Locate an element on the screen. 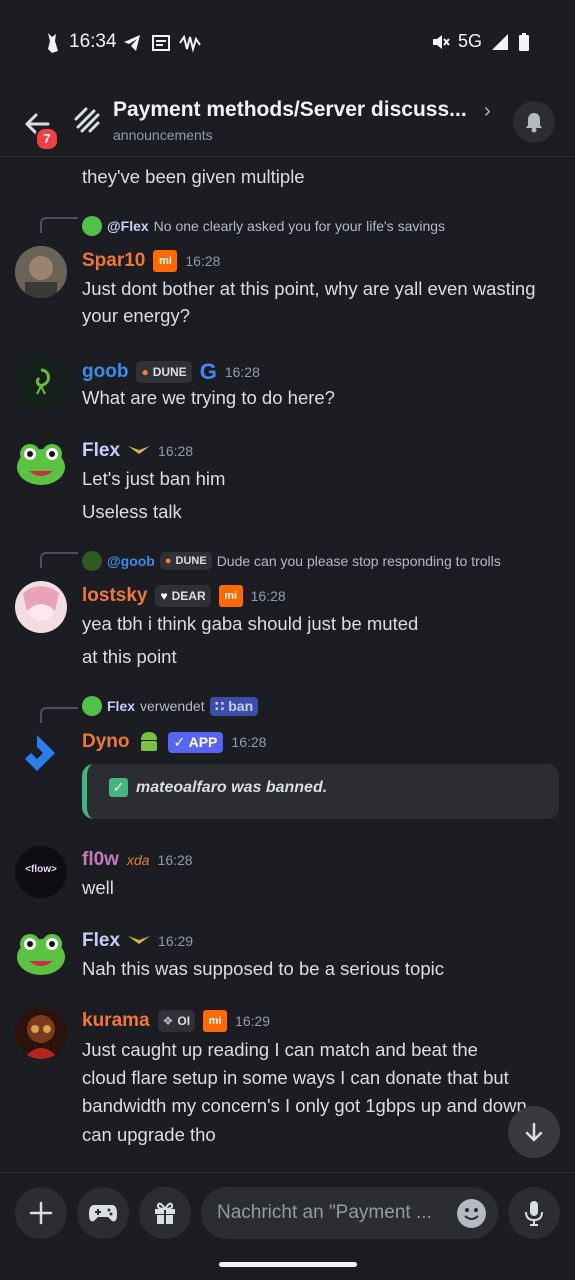 The height and width of the screenshot is (1280, 575). activities-button is located at coordinates (103, 1213).